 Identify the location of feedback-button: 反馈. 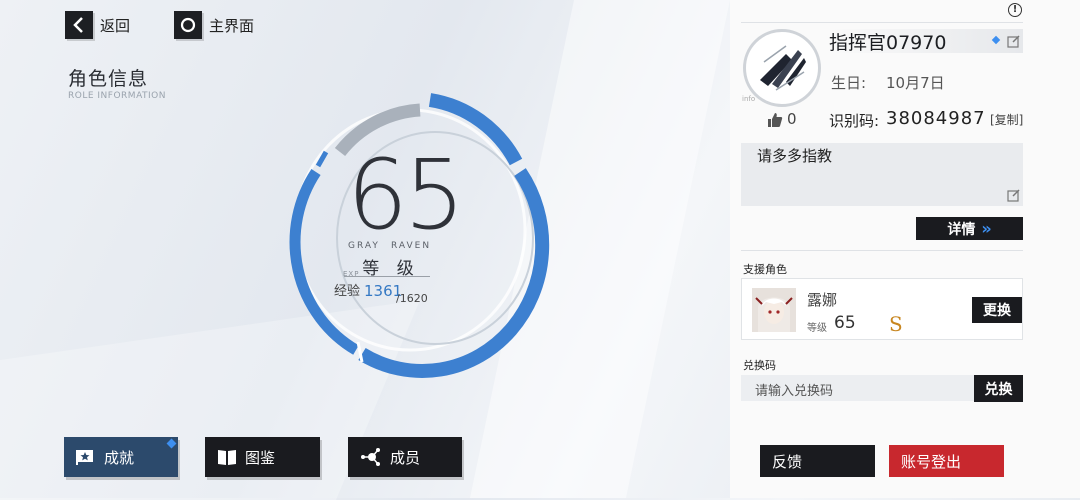
(817, 461).